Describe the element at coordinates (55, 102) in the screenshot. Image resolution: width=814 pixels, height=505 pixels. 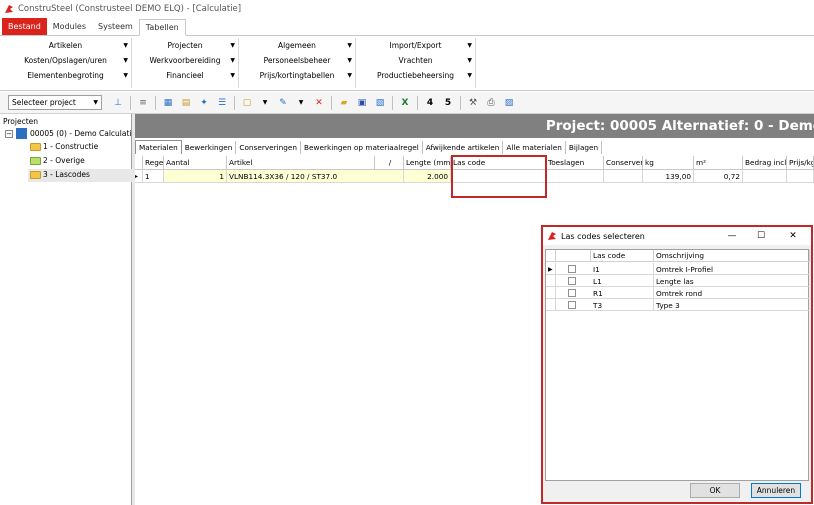
I see `project-select: Selecteer project ▼` at that location.